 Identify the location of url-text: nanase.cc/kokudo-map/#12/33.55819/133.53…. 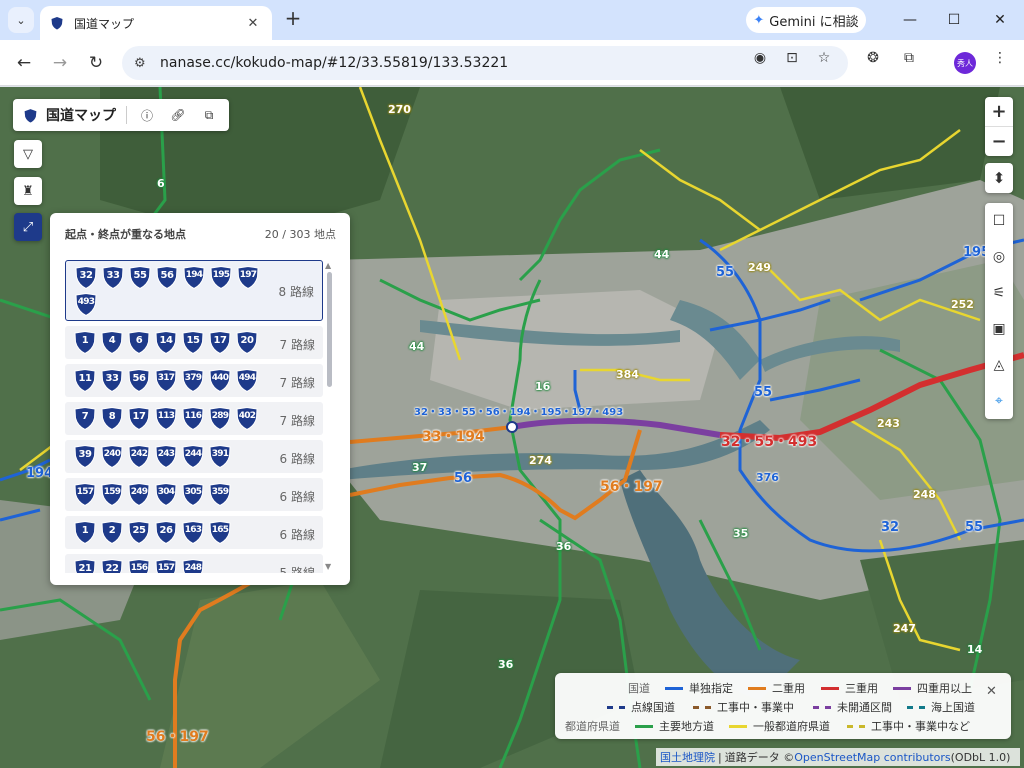
(504, 63).